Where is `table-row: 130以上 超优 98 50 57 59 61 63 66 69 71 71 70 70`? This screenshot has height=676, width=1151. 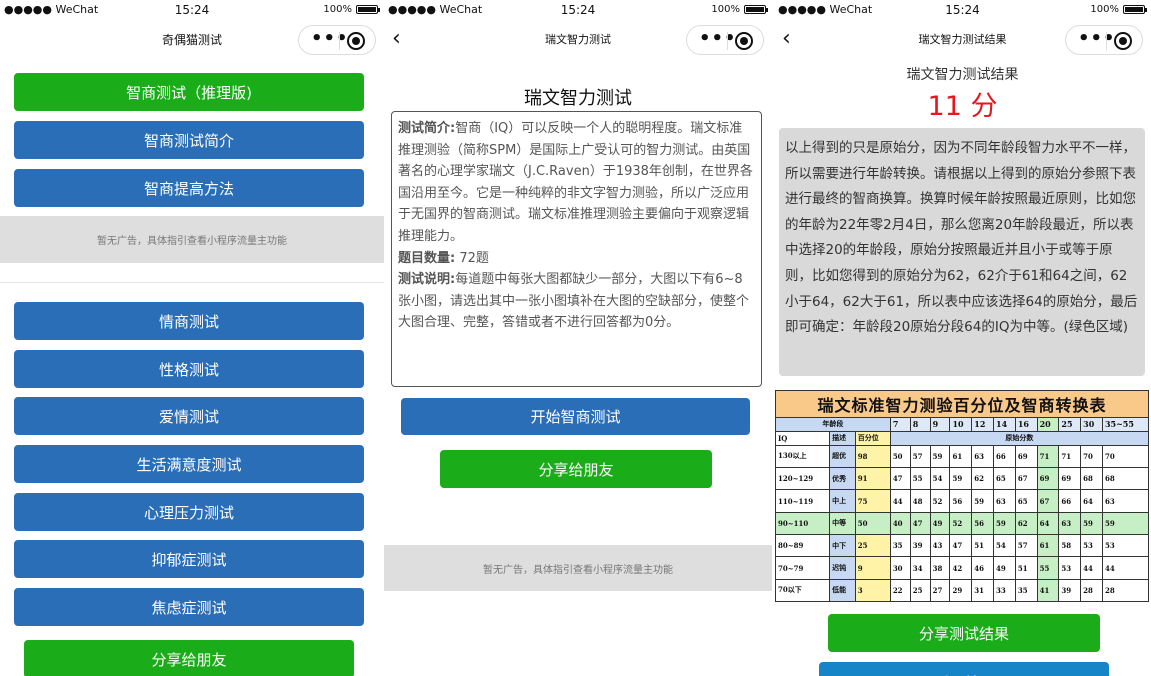 table-row: 130以上 超优 98 50 57 59 61 63 66 69 71 71 70 70 is located at coordinates (962, 456).